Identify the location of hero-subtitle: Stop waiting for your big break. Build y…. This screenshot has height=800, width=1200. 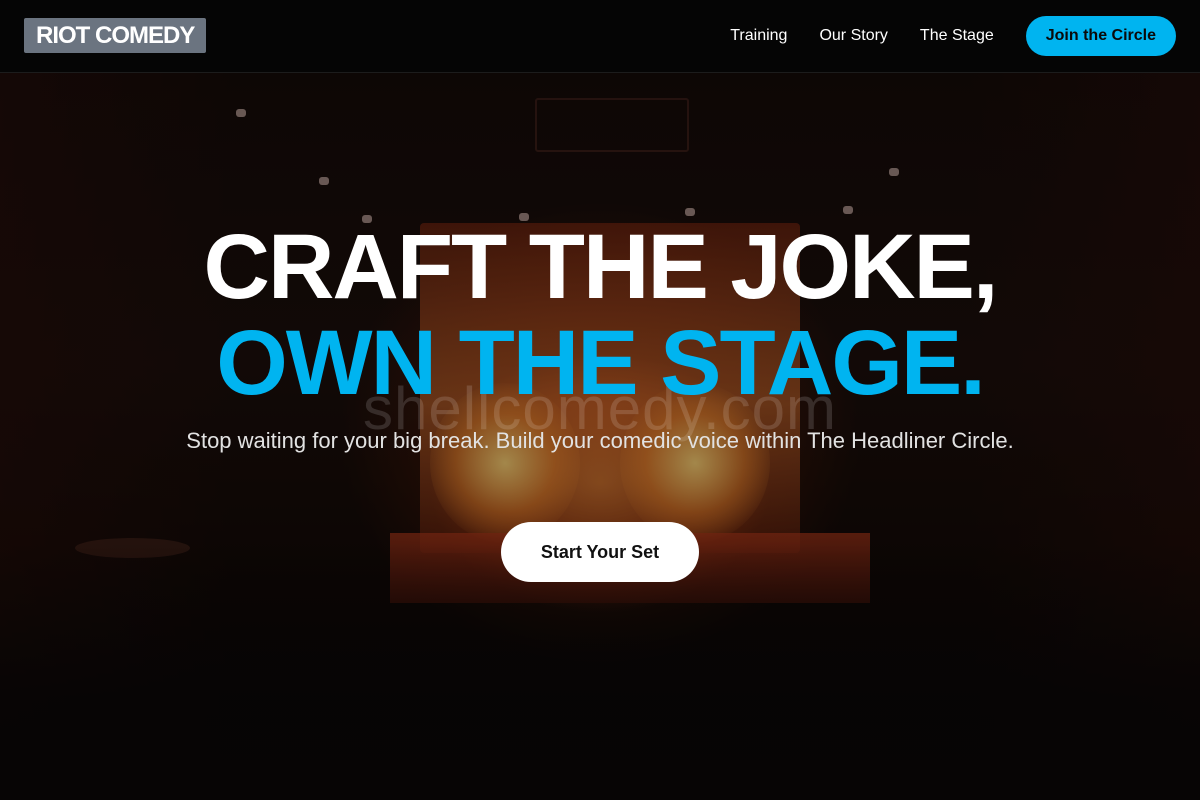
(600, 440).